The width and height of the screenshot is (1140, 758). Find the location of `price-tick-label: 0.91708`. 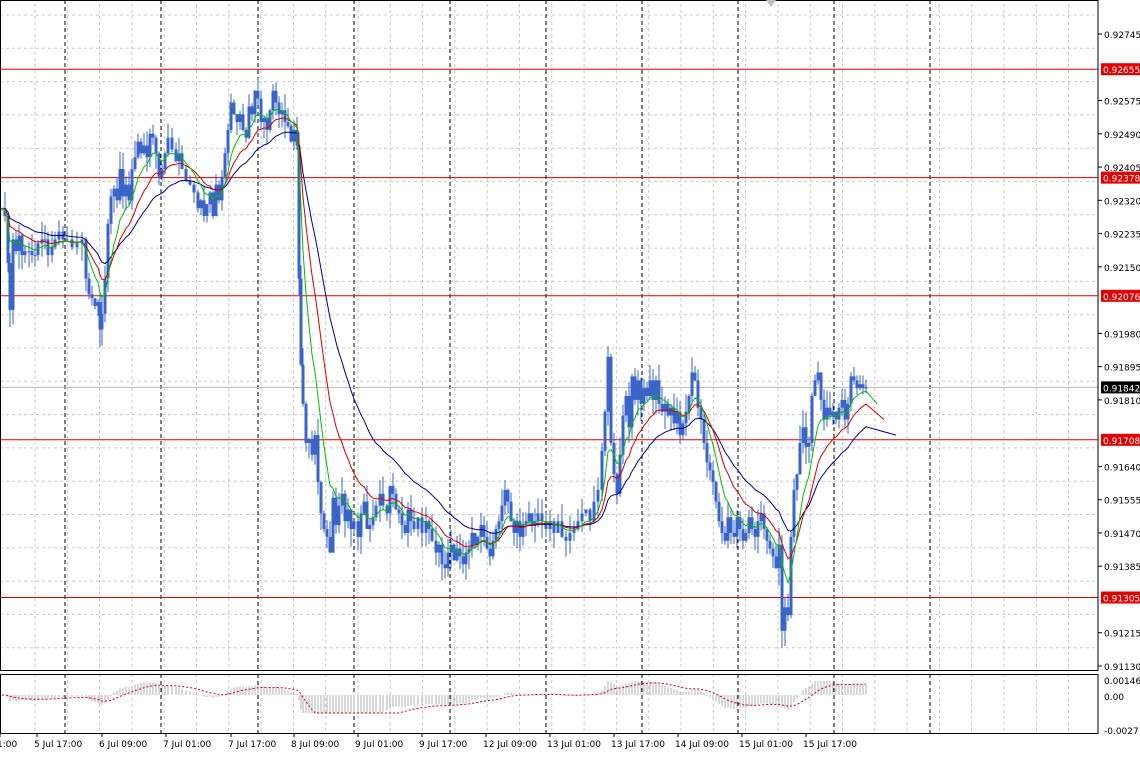

price-tick-label: 0.91708 is located at coordinates (1121, 442).